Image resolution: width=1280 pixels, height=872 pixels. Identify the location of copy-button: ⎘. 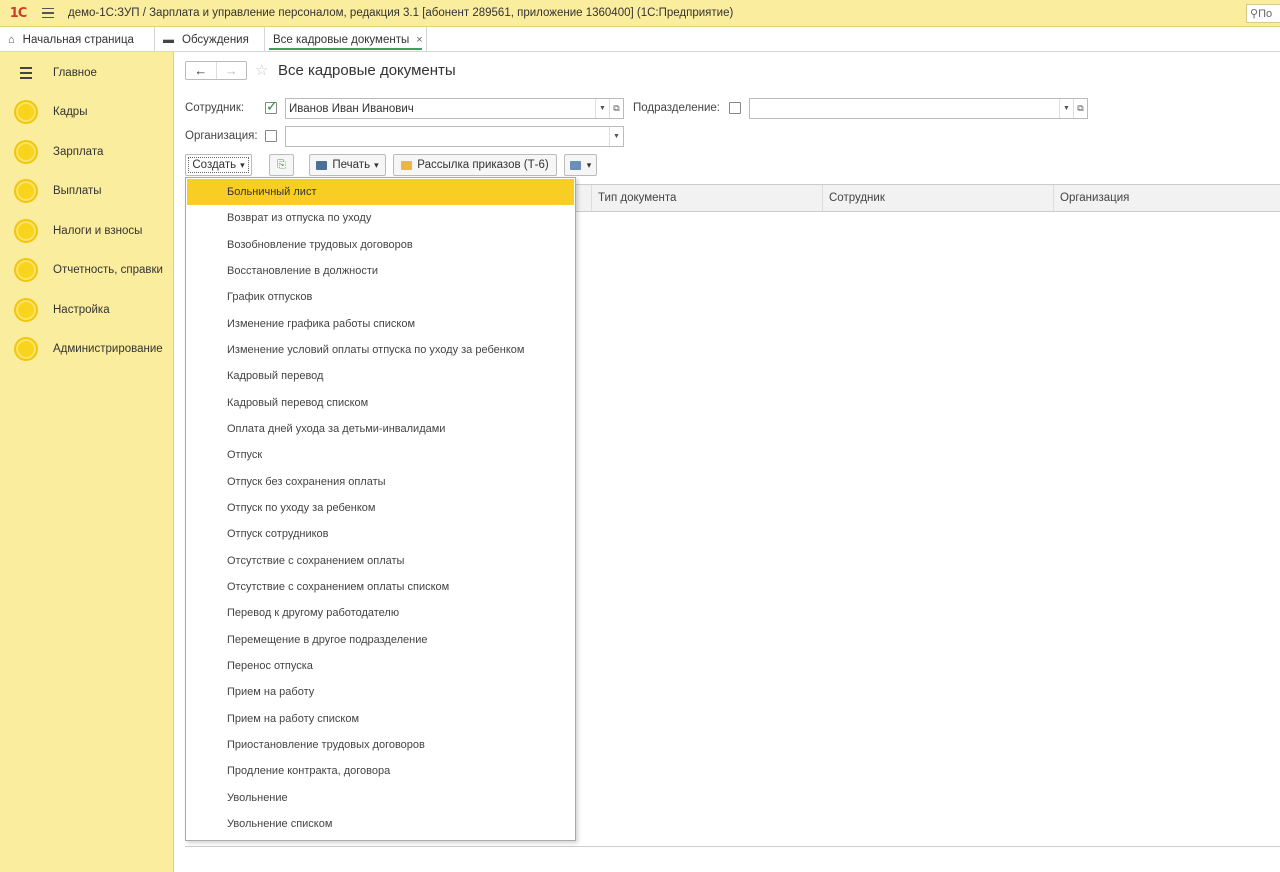
(281, 165).